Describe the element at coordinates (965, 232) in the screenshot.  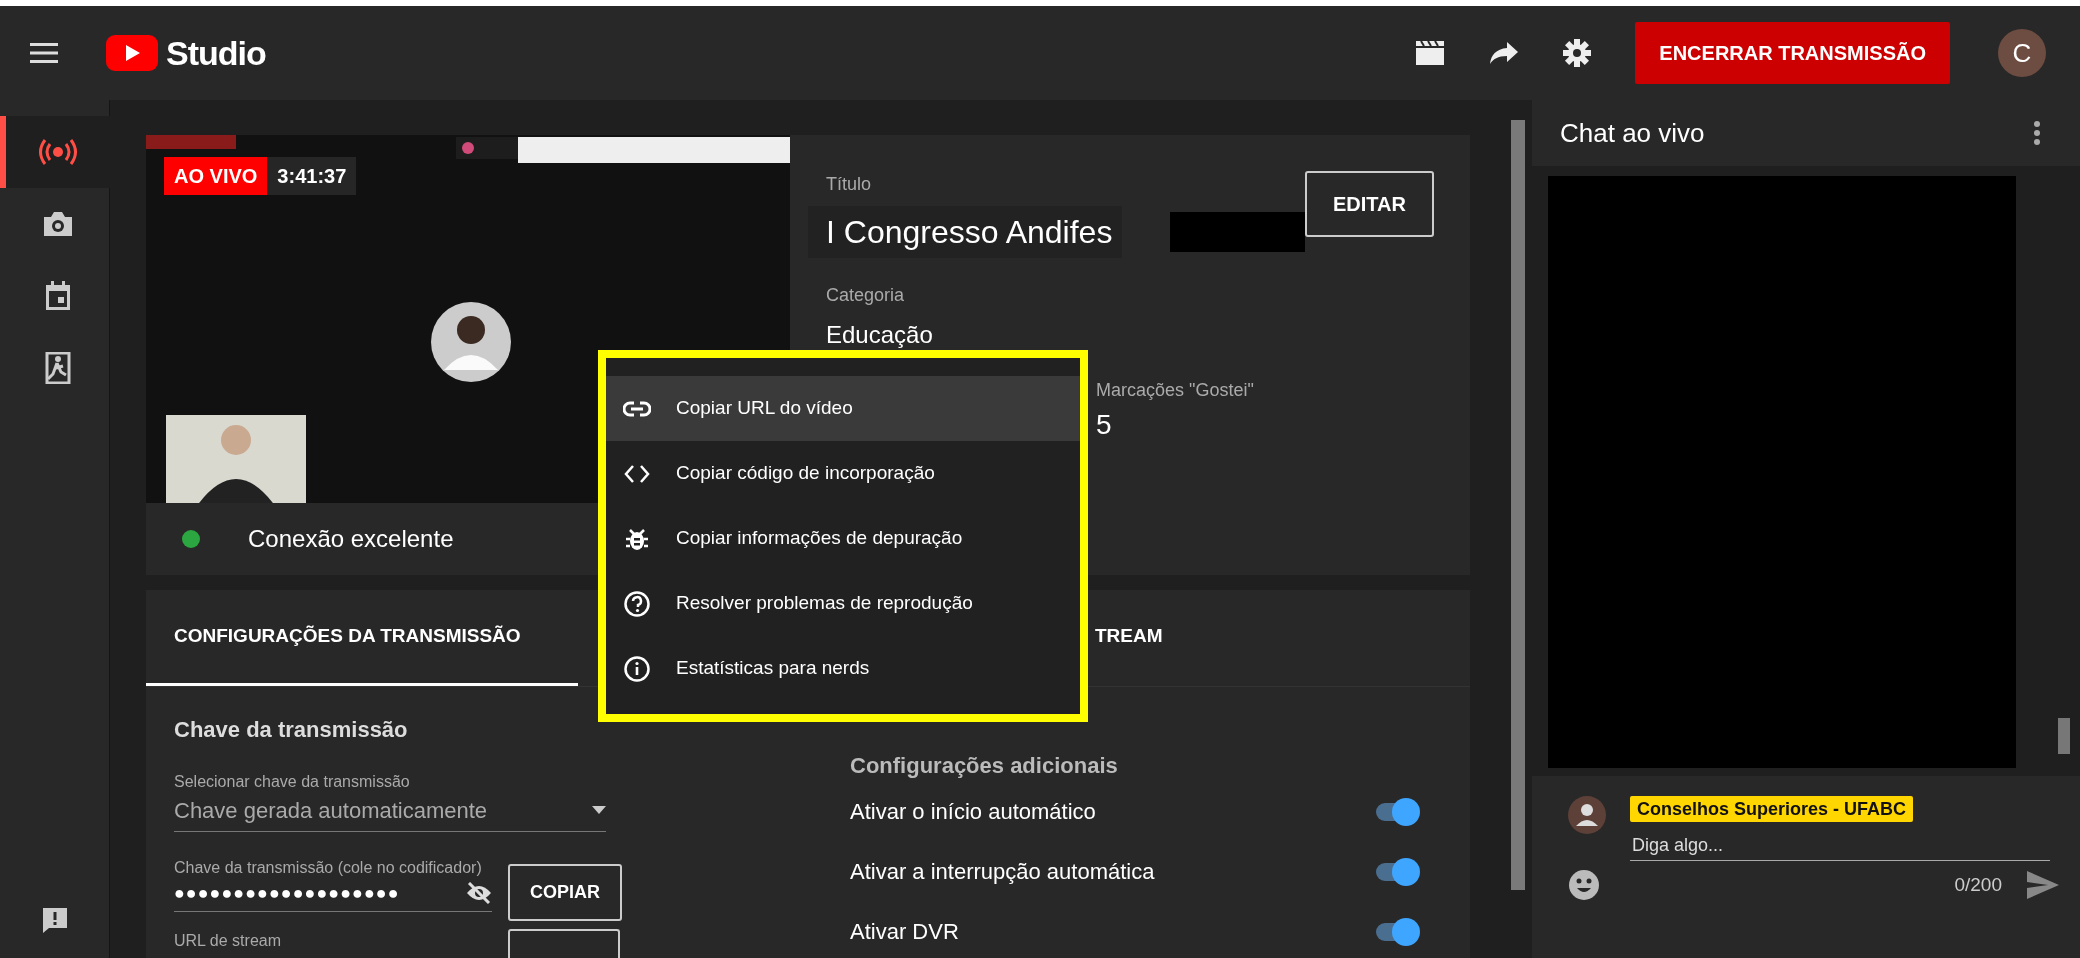
I see `stream-title: I Congresso Andifes` at that location.